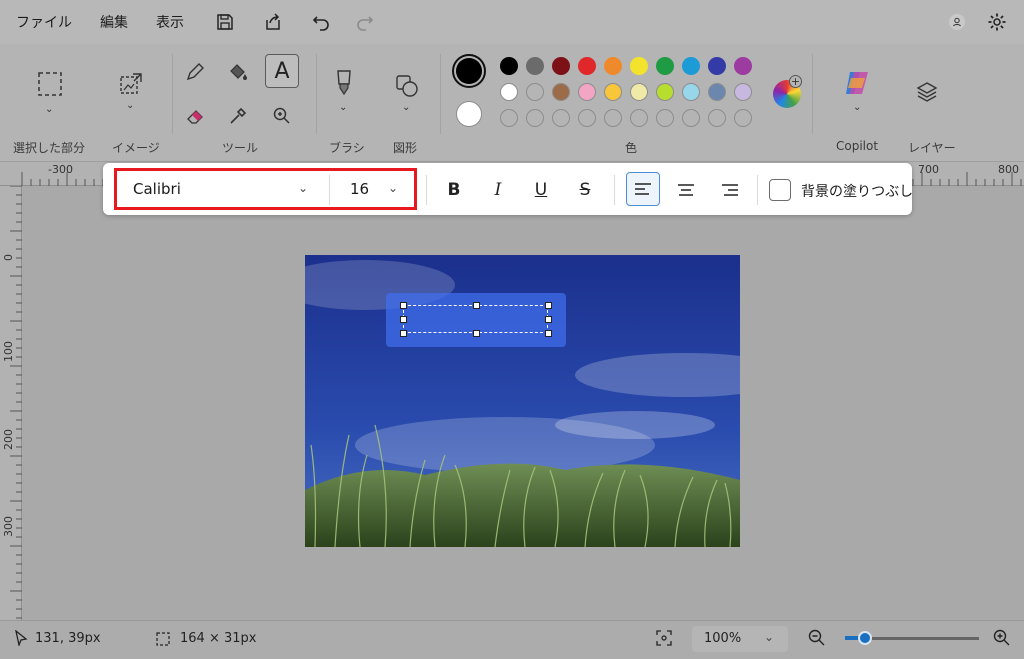 This screenshot has width=1024, height=659. Describe the element at coordinates (927, 92) in the screenshot. I see `layers-icon` at that location.